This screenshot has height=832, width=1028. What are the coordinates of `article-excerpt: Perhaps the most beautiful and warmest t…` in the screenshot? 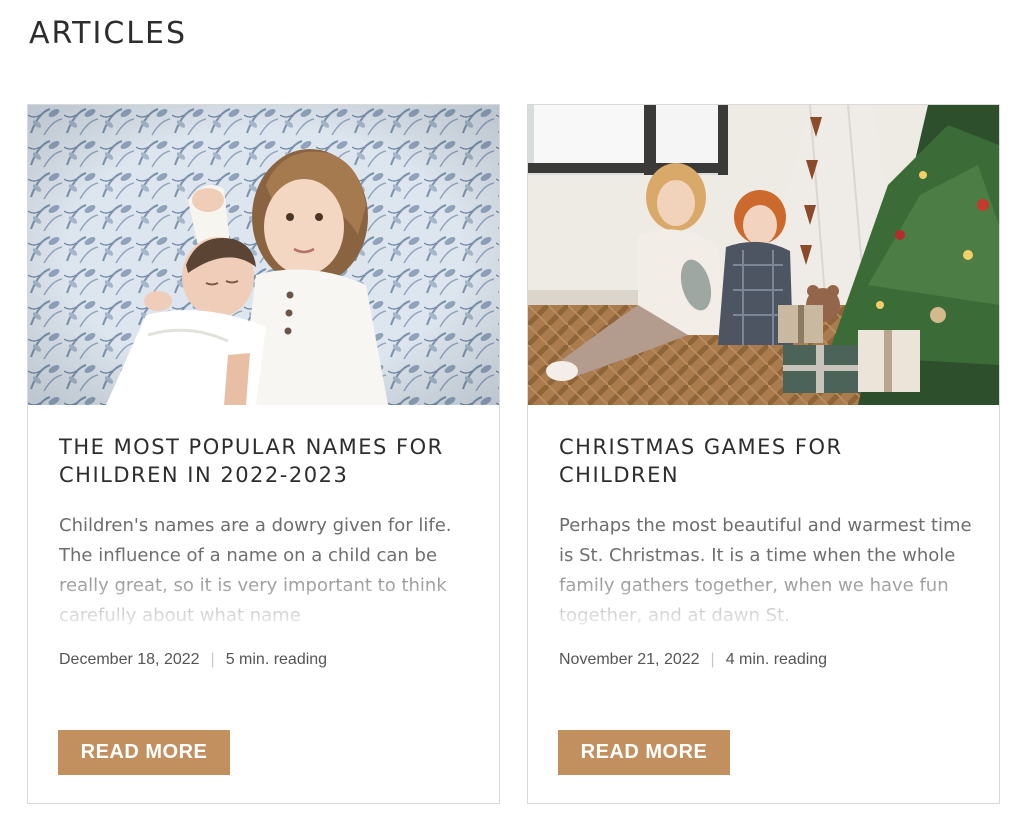 It's located at (769, 571).